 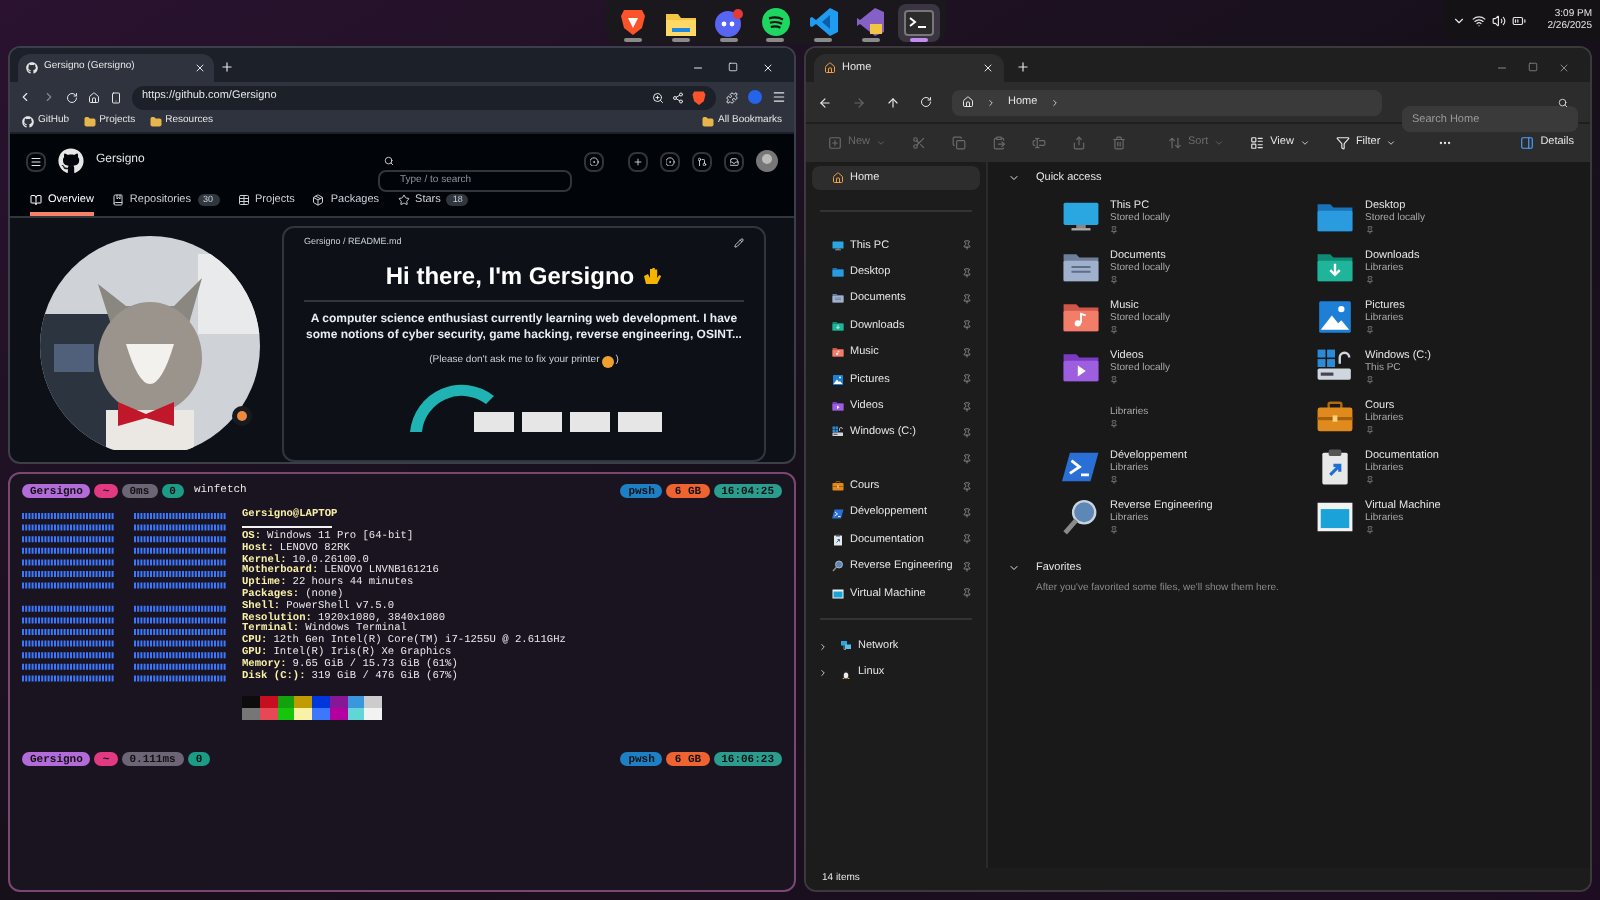 What do you see at coordinates (638, 161) in the screenshot?
I see `create-icon` at bounding box center [638, 161].